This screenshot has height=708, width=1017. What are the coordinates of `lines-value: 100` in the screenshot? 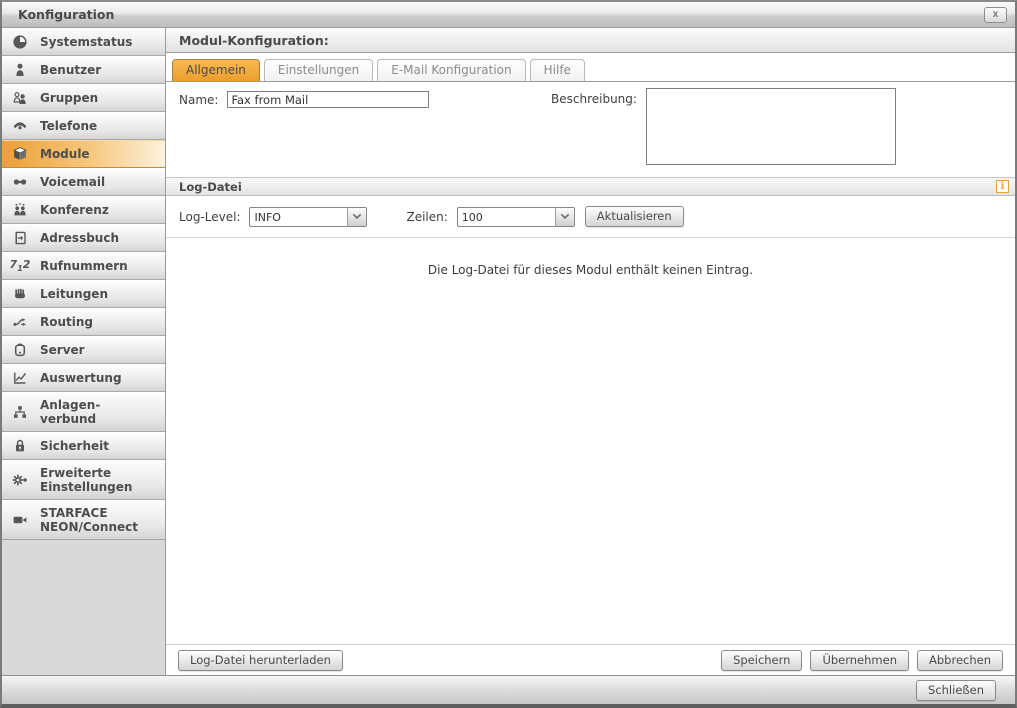 It's located at (472, 217).